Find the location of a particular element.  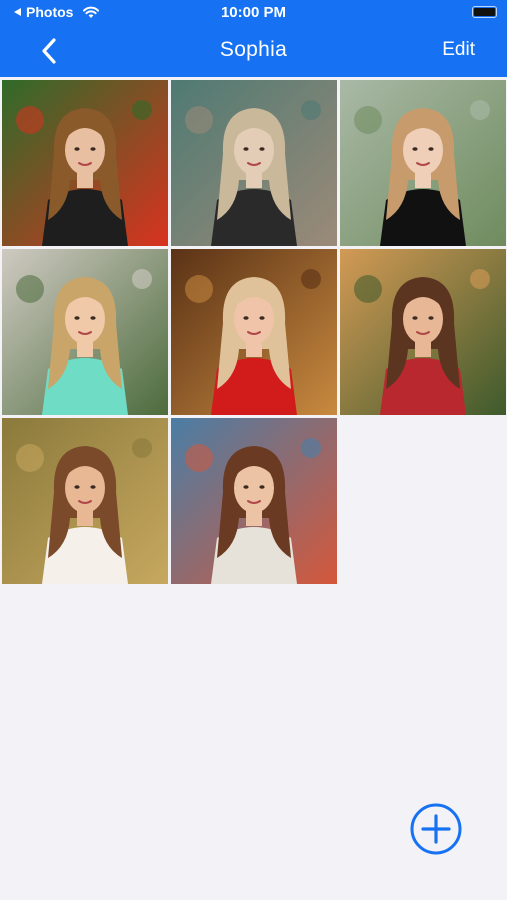

edit-button: Edit is located at coordinates (458, 50).